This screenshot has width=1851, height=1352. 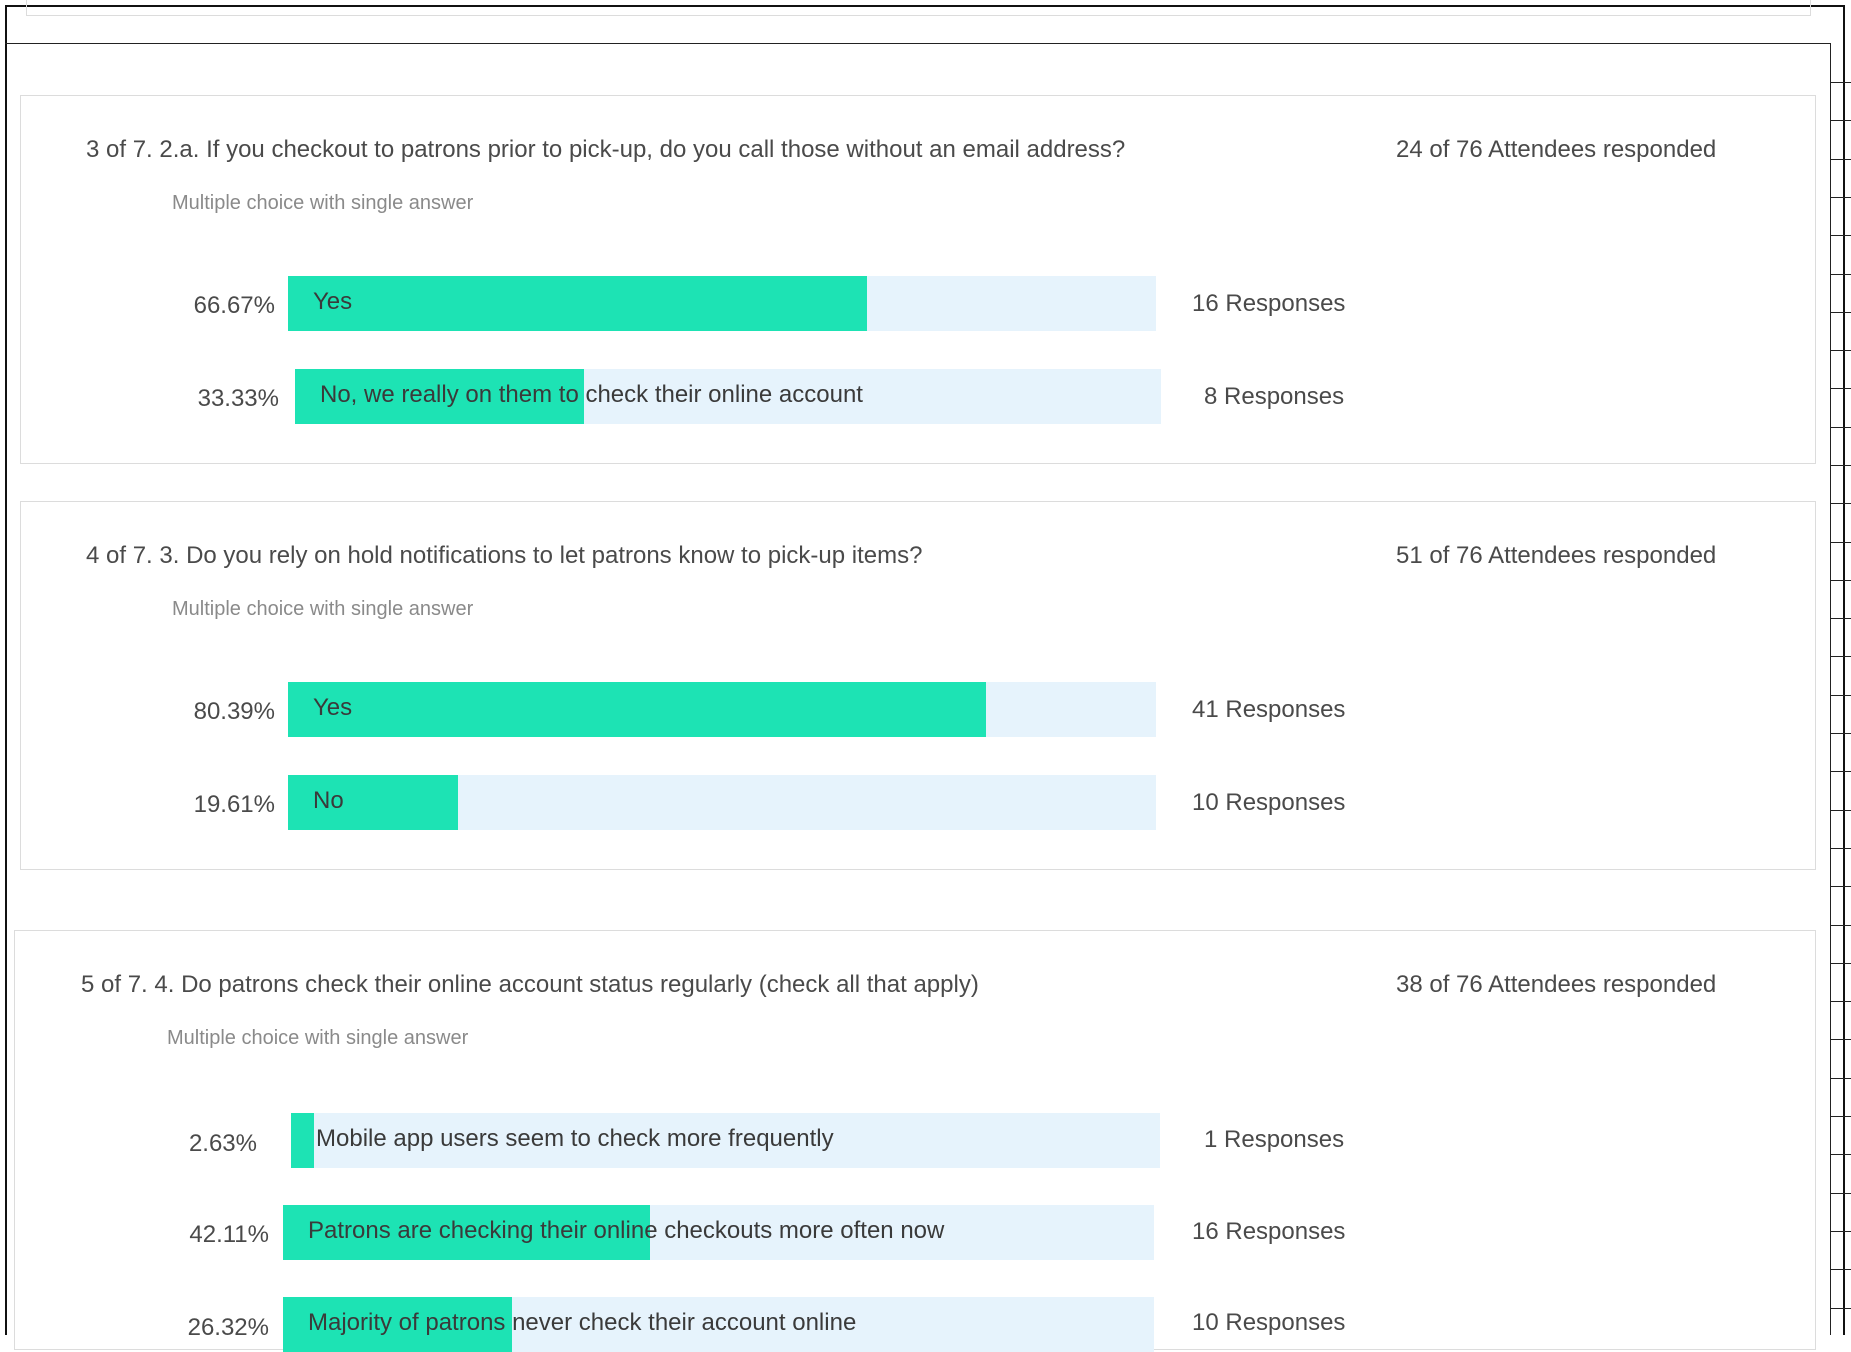 I want to click on option-percent: 33.33%, so click(x=238, y=398).